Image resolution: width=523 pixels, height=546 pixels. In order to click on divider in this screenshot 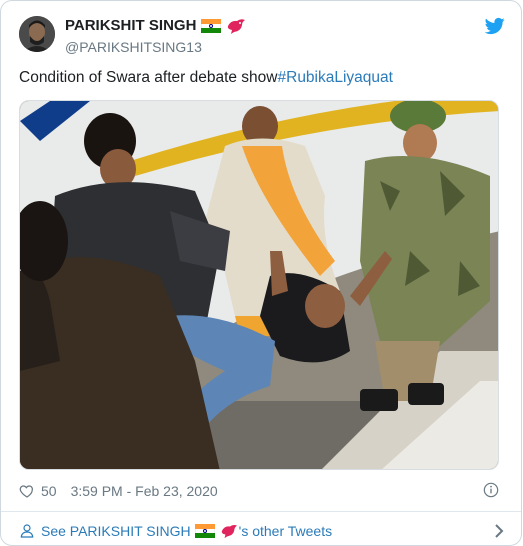, I will do `click(261, 511)`.